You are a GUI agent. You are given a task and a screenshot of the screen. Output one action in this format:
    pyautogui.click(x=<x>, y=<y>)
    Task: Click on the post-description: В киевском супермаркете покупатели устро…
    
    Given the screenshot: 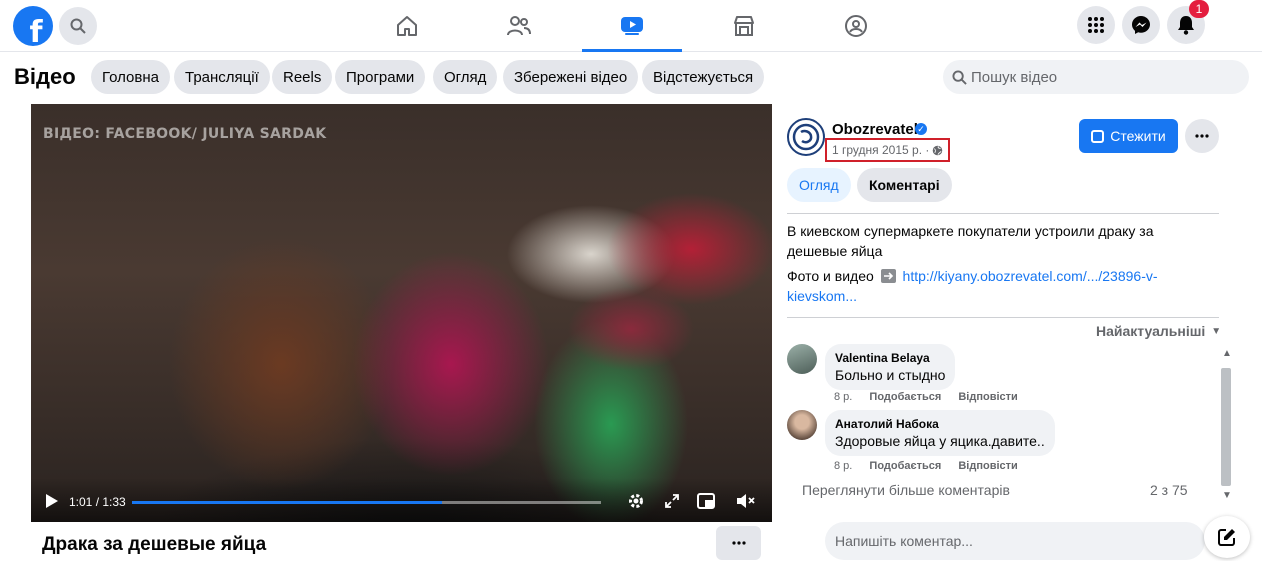 What is the action you would take?
    pyautogui.click(x=970, y=241)
    